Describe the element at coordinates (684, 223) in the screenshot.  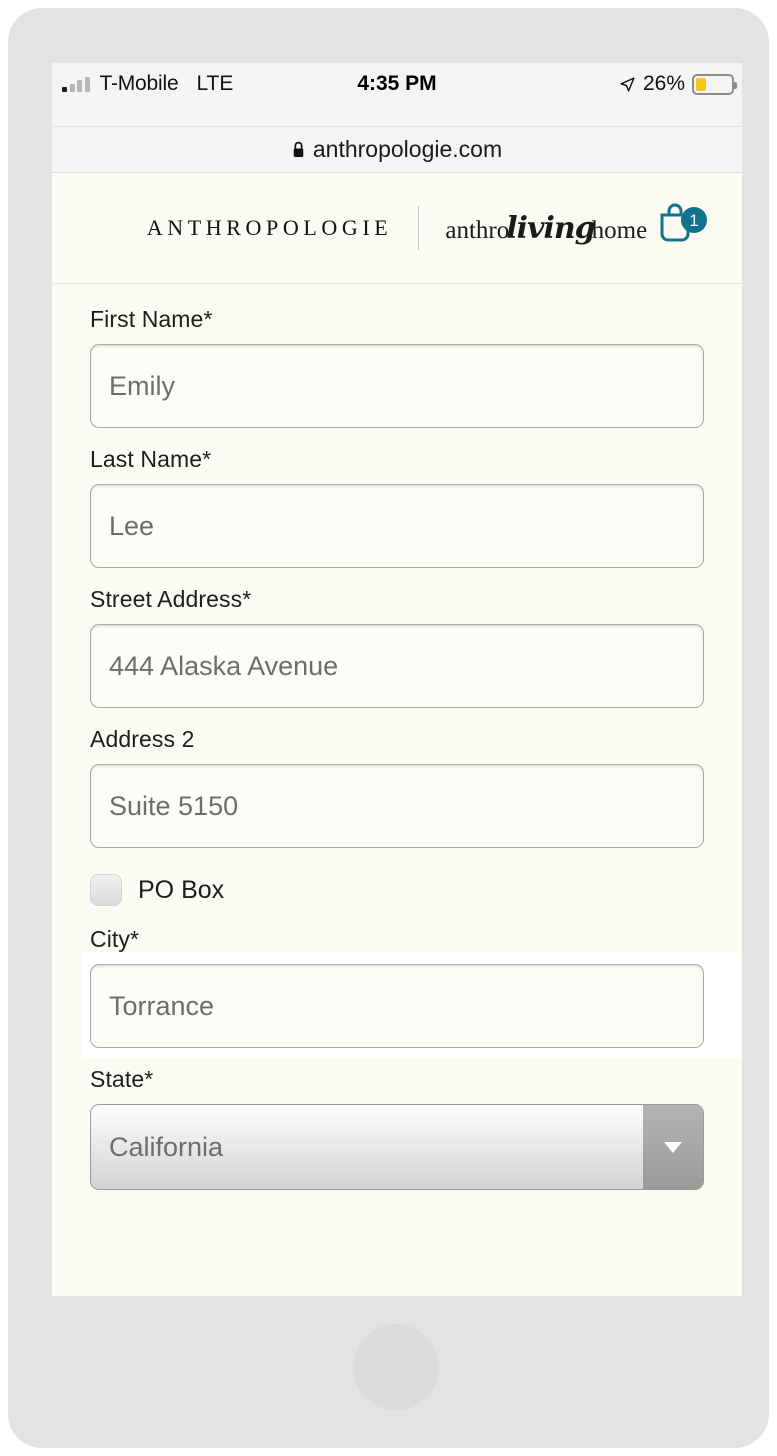
I see `cart-button: 1` at that location.